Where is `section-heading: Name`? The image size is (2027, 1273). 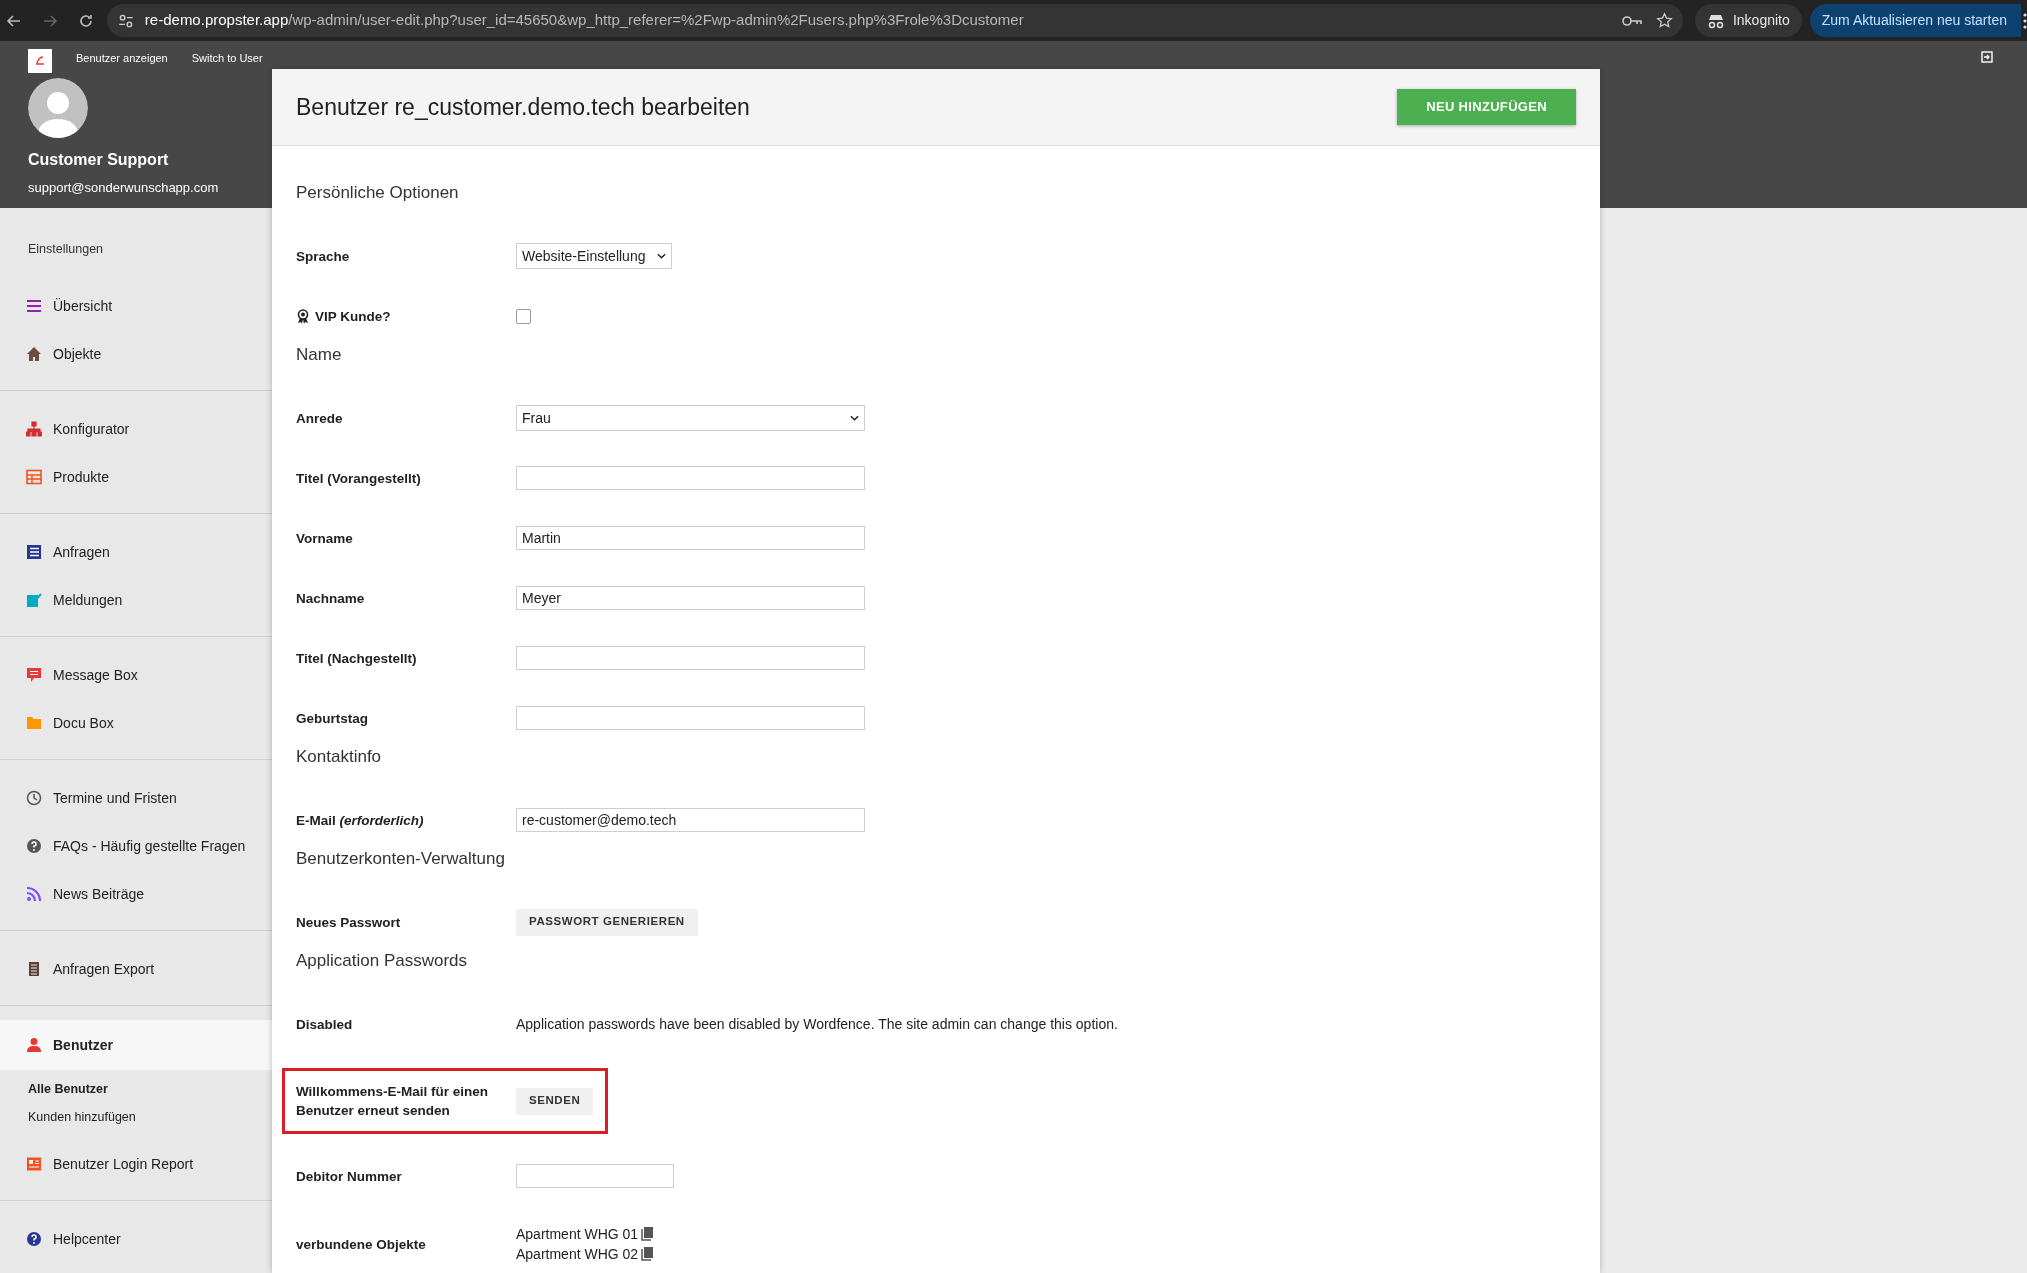
section-heading: Name is located at coordinates (319, 355).